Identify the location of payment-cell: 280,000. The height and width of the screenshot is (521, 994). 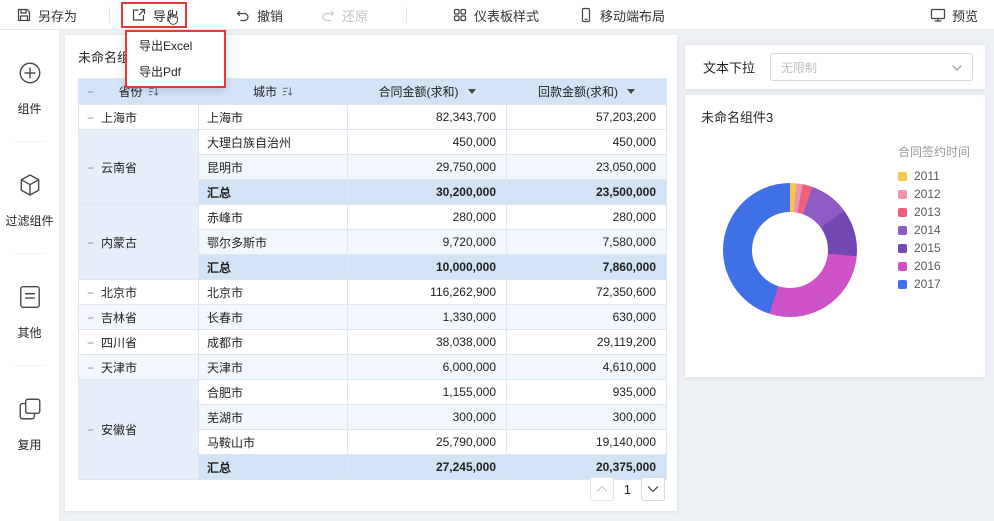
(586, 217).